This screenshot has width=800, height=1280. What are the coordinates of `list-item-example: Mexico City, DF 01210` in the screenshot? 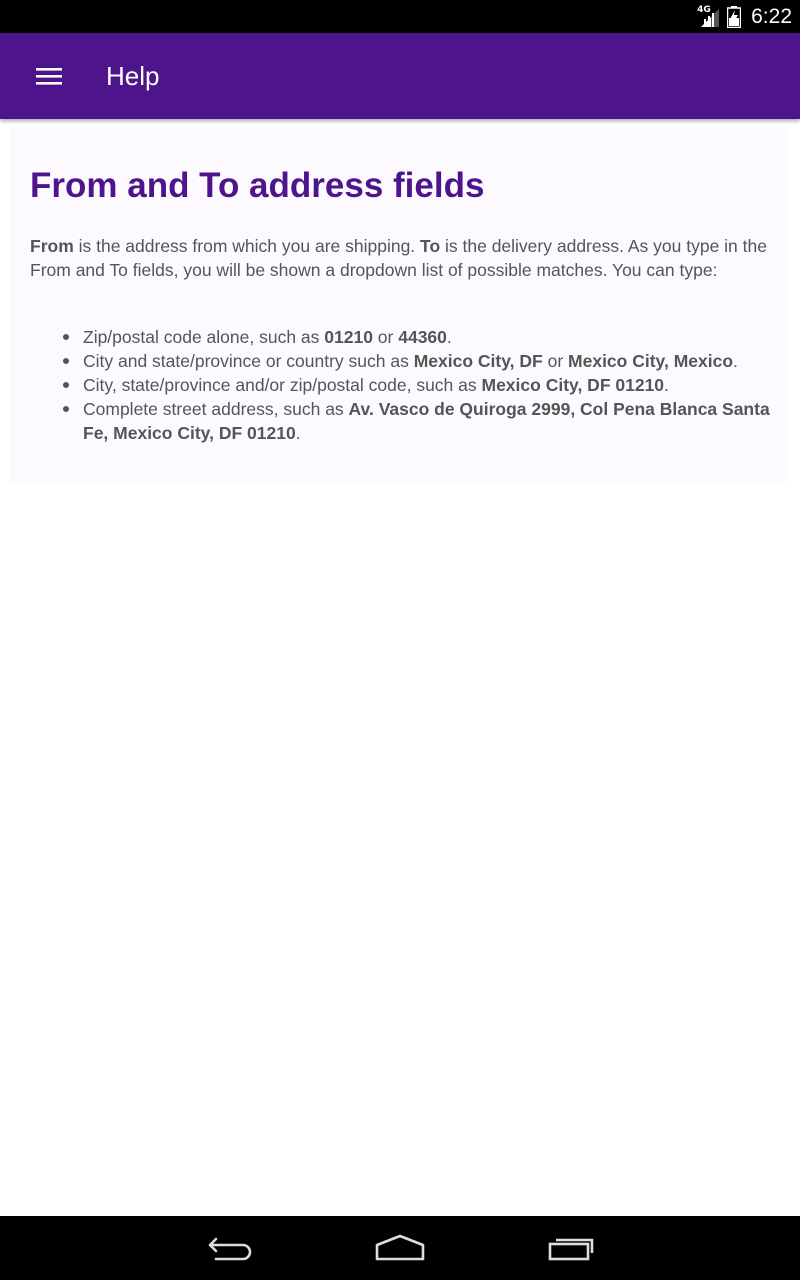 It's located at (573, 385).